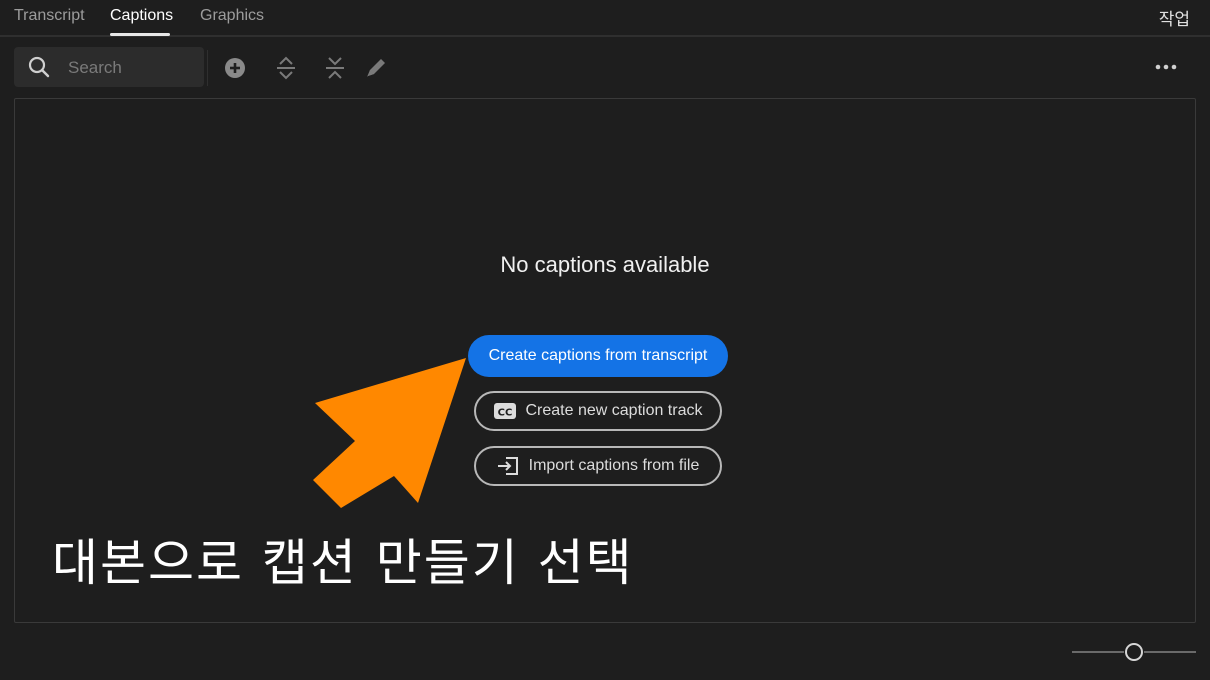  I want to click on workspace-menu: 작업, so click(1174, 17).